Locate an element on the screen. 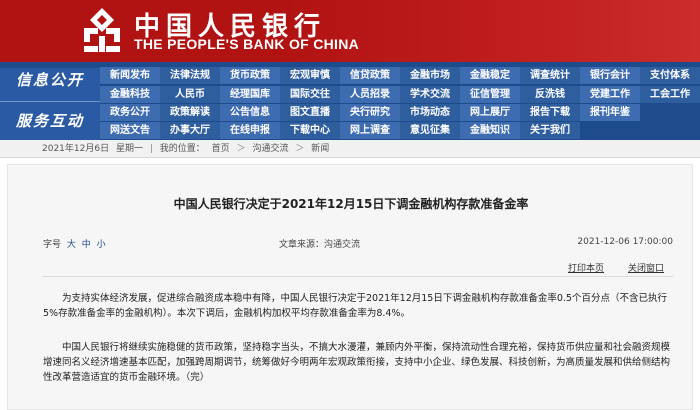  breadcrumb-current: 新闻 is located at coordinates (320, 149).